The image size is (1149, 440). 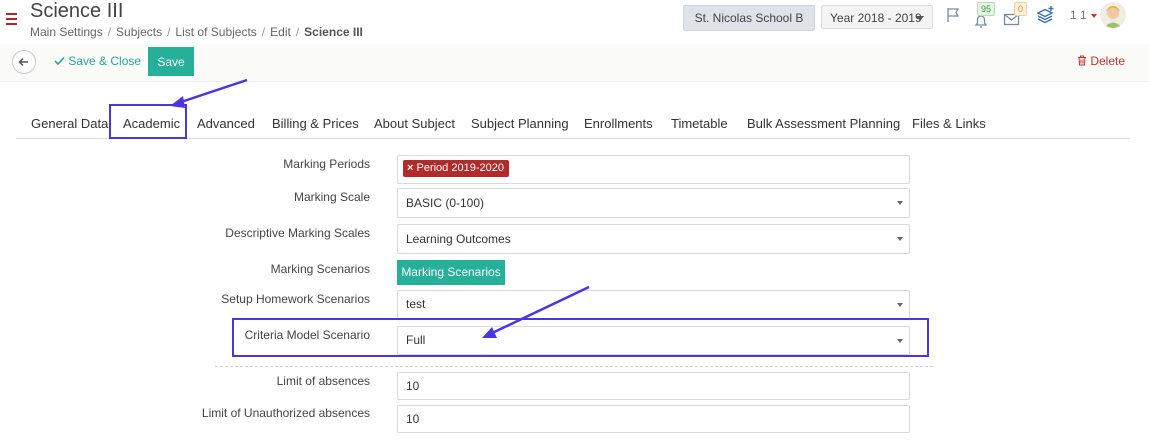 I want to click on year-label: Year 2018 - 2019, so click(x=876, y=18).